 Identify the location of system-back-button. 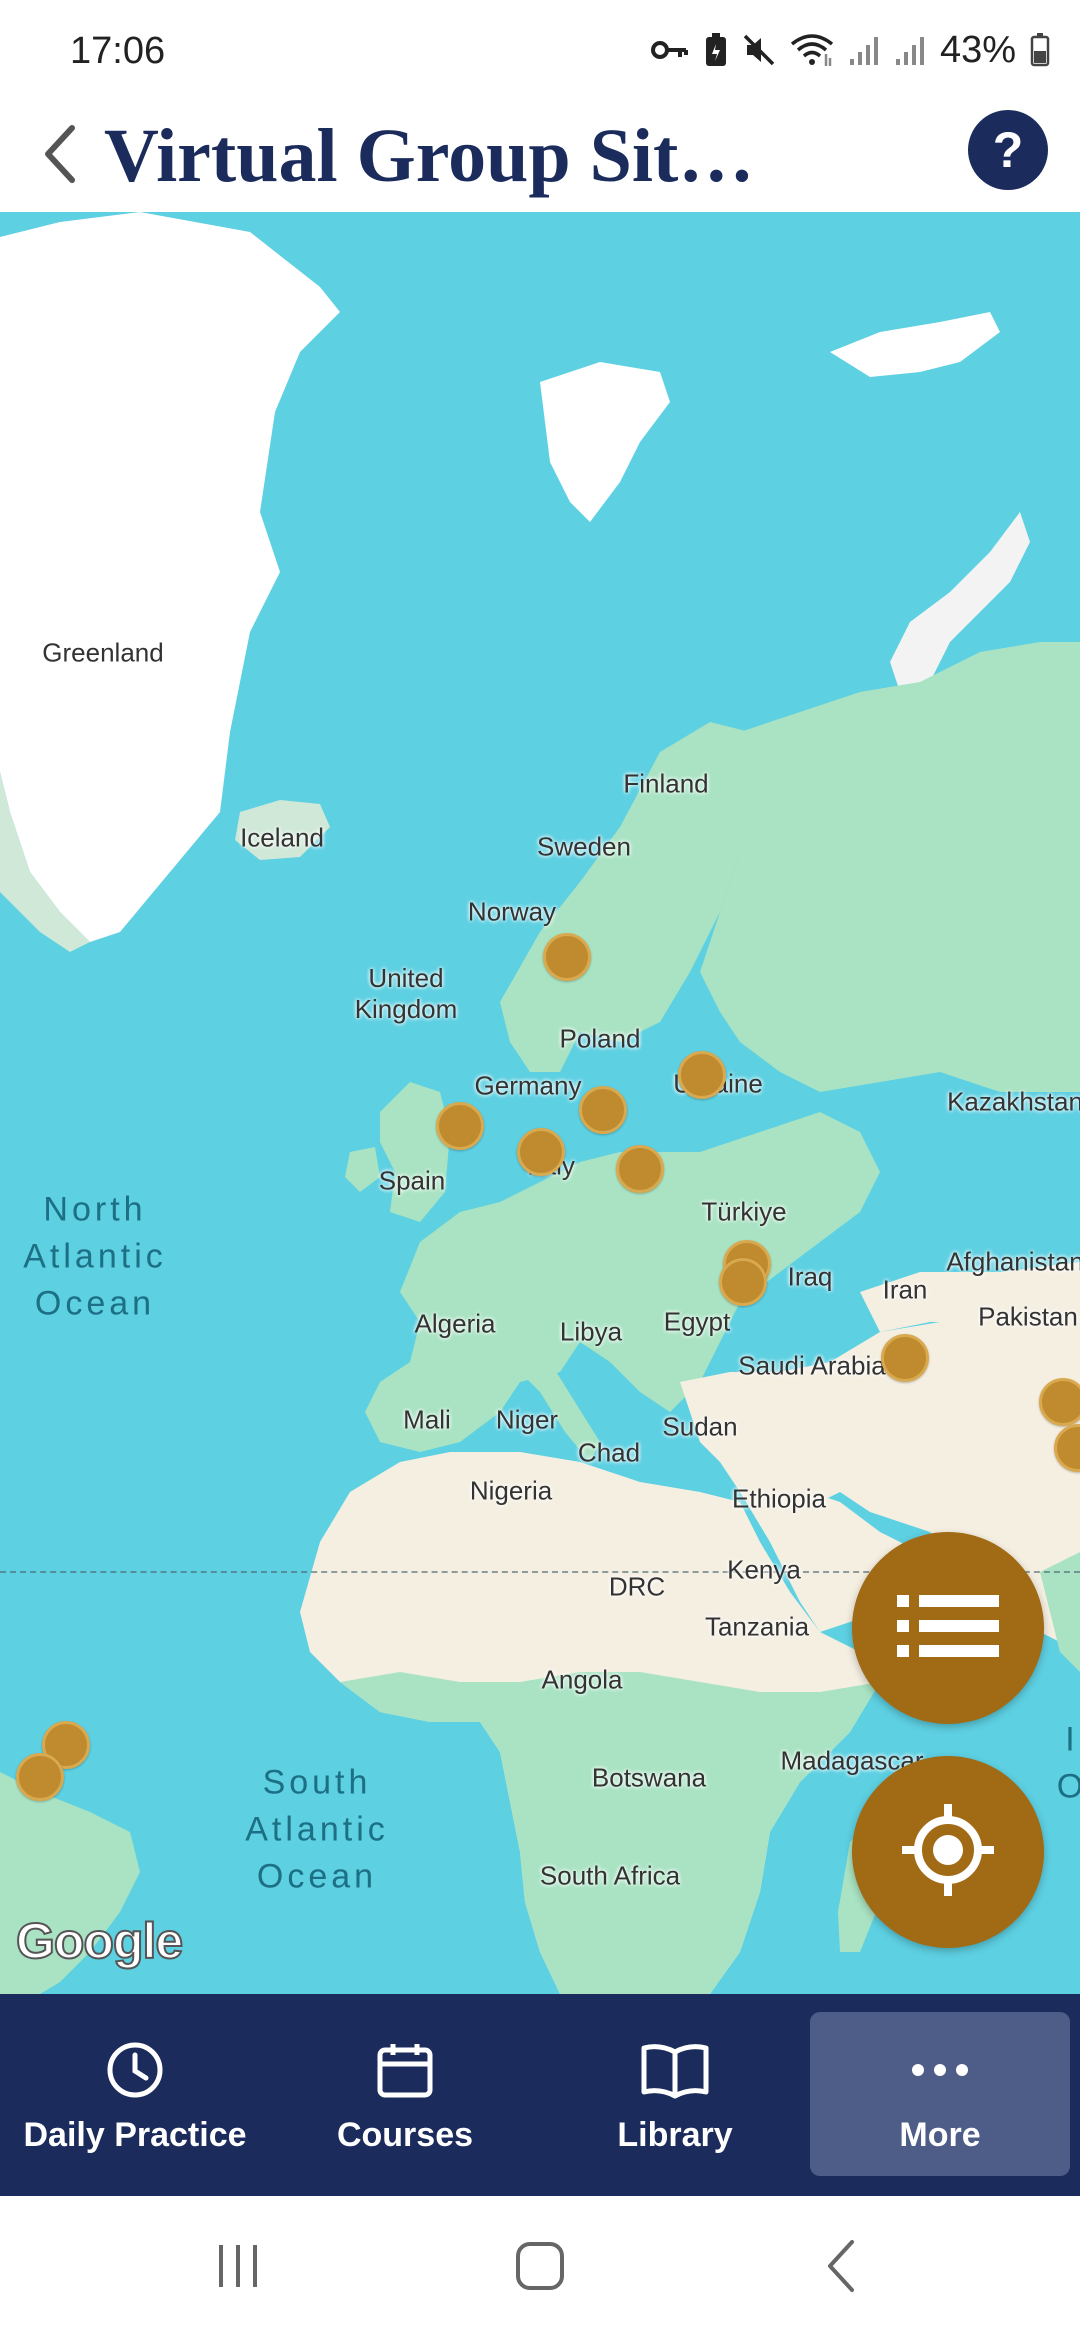
(842, 2268).